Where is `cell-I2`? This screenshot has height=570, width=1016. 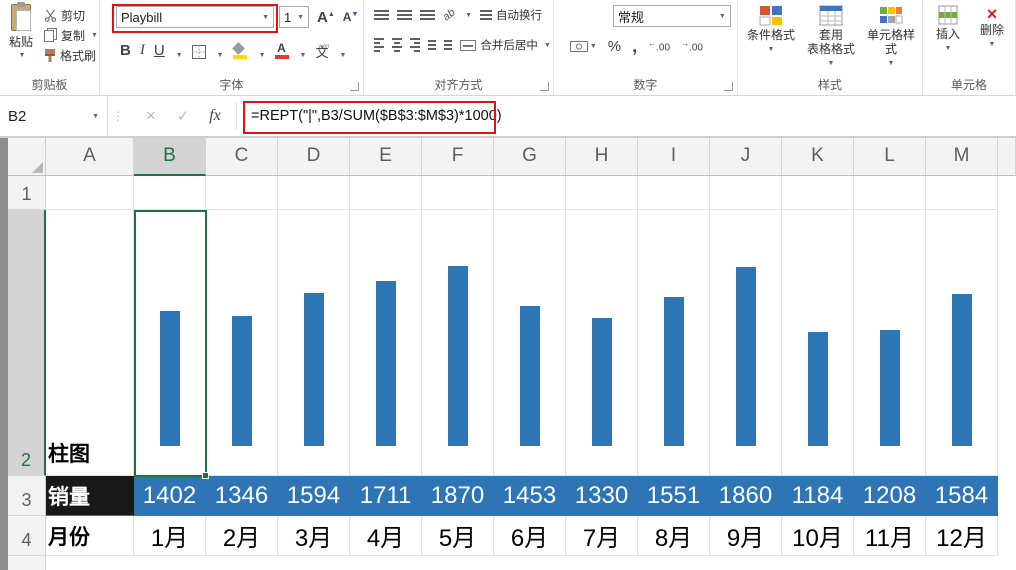 cell-I2 is located at coordinates (674, 343).